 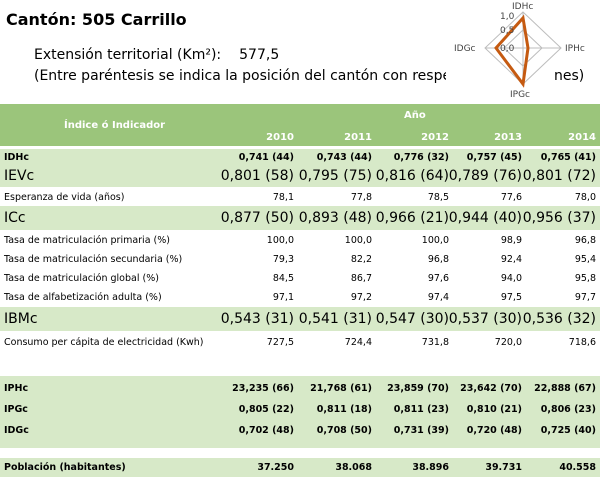 What do you see at coordinates (15, 218) in the screenshot?
I see `row-label: ICc` at bounding box center [15, 218].